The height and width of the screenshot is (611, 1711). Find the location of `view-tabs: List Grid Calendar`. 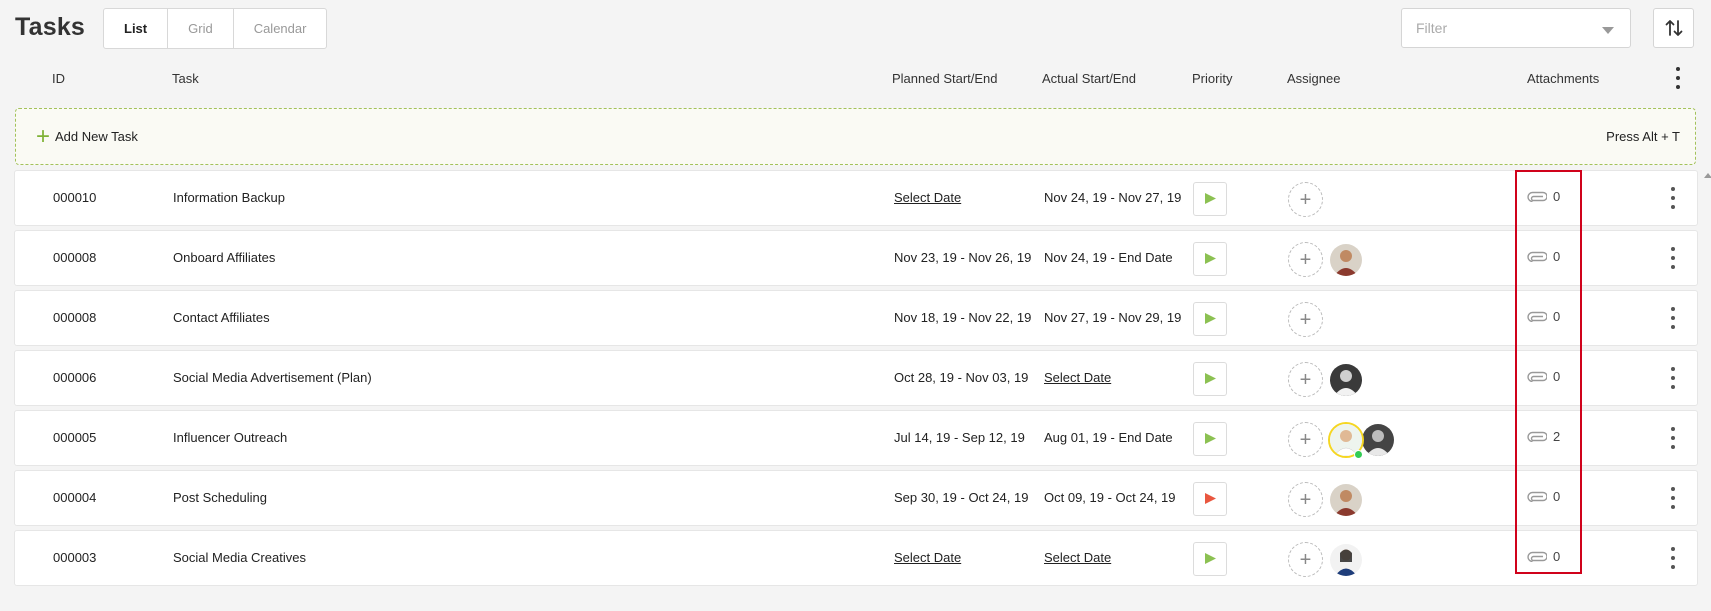

view-tabs: List Grid Calendar is located at coordinates (215, 28).